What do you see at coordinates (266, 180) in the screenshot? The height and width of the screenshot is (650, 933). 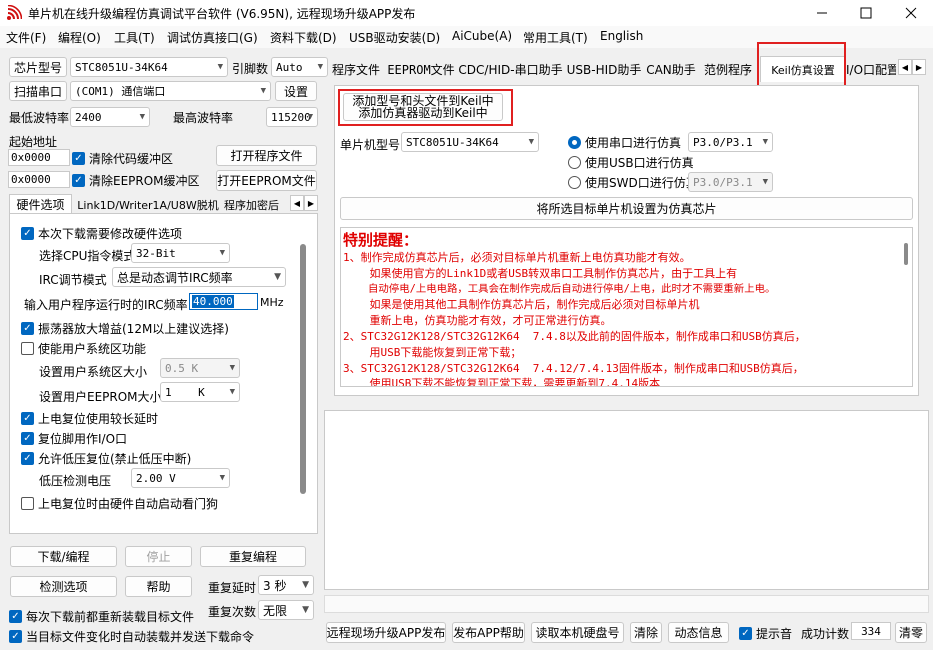 I see `open-eeprom-file-button: 打开EEPROM文件` at bounding box center [266, 180].